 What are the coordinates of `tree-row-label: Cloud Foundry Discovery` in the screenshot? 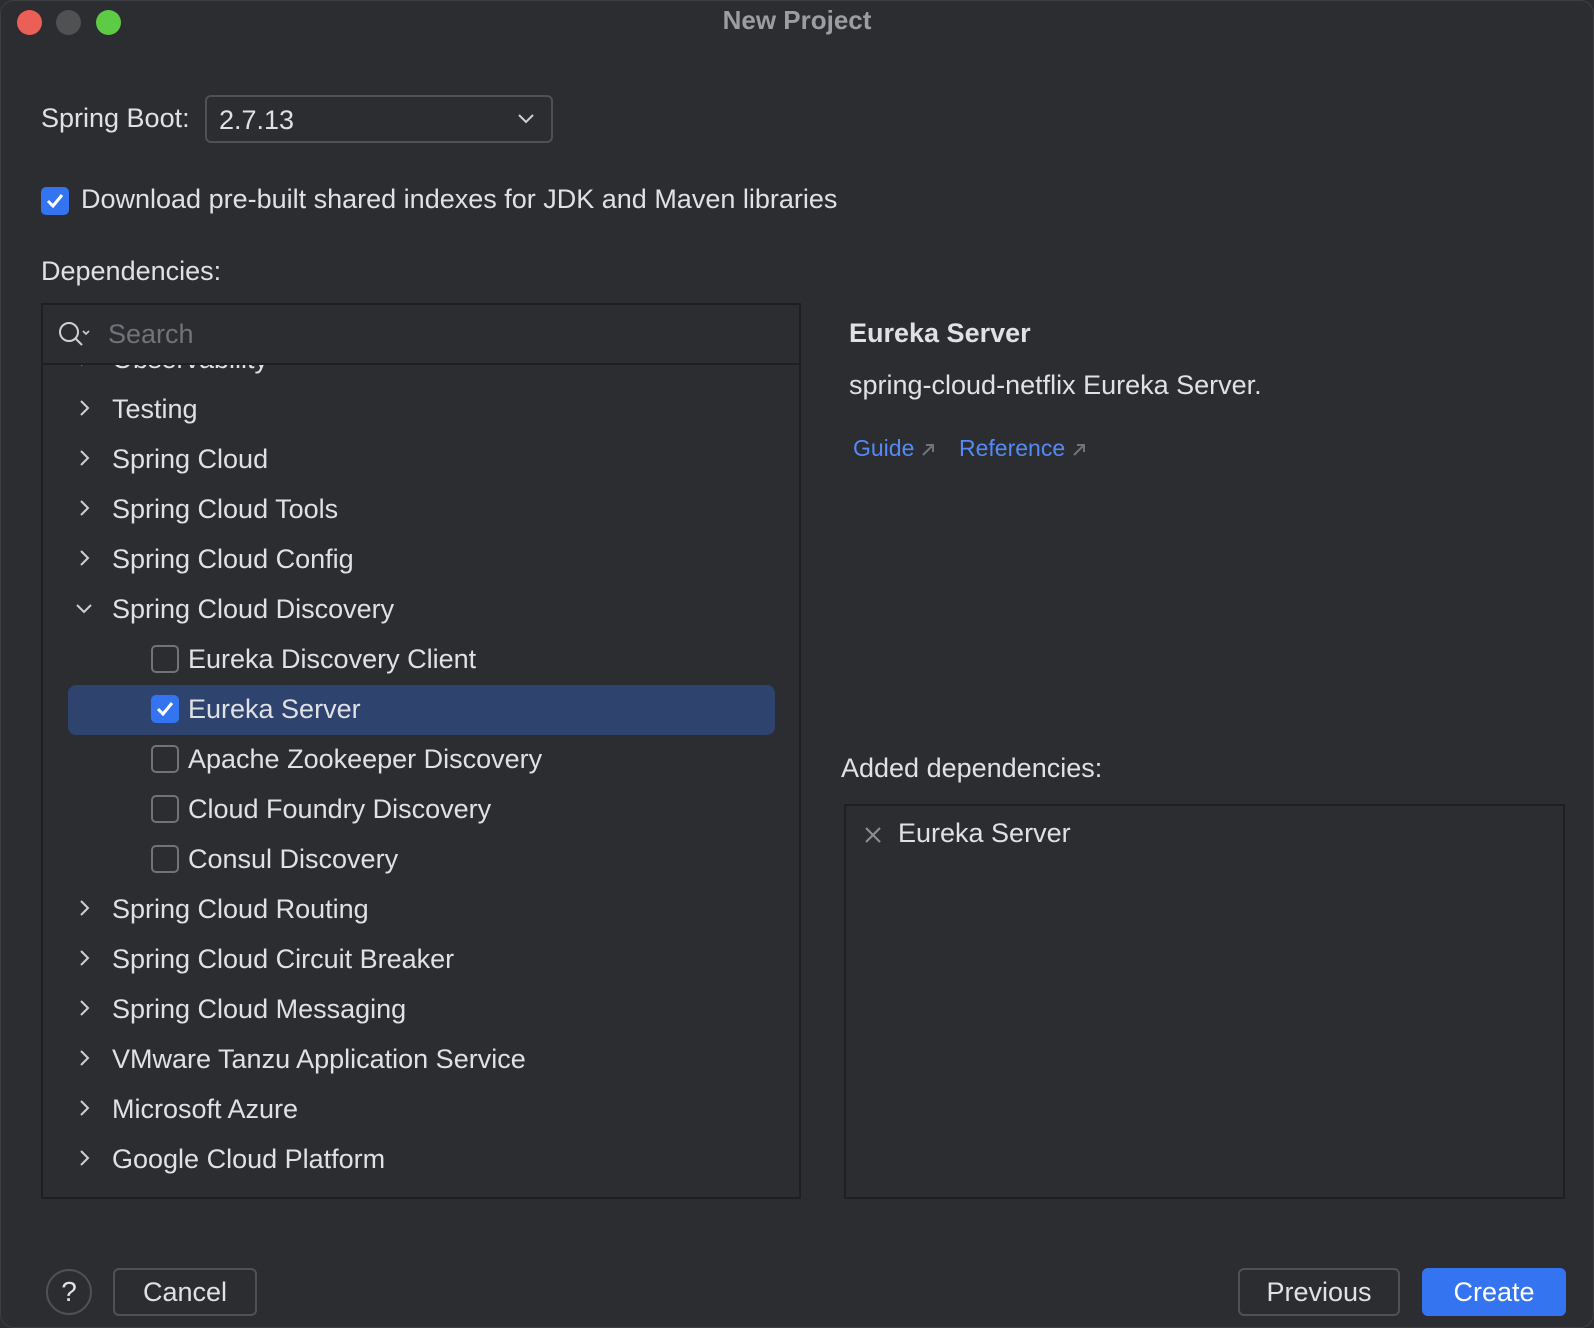 It's located at (340, 809).